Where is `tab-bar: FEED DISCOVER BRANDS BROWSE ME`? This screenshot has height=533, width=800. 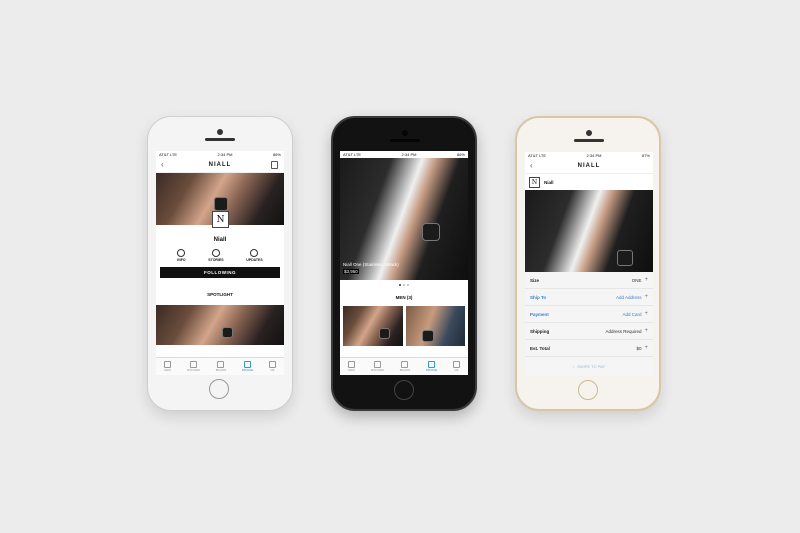
tab-bar: FEED DISCOVER BRANDS BROWSE ME is located at coordinates (220, 366).